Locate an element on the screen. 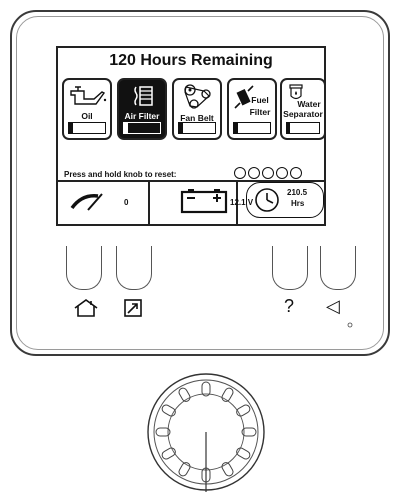  help-icon: ? is located at coordinates (289, 306).